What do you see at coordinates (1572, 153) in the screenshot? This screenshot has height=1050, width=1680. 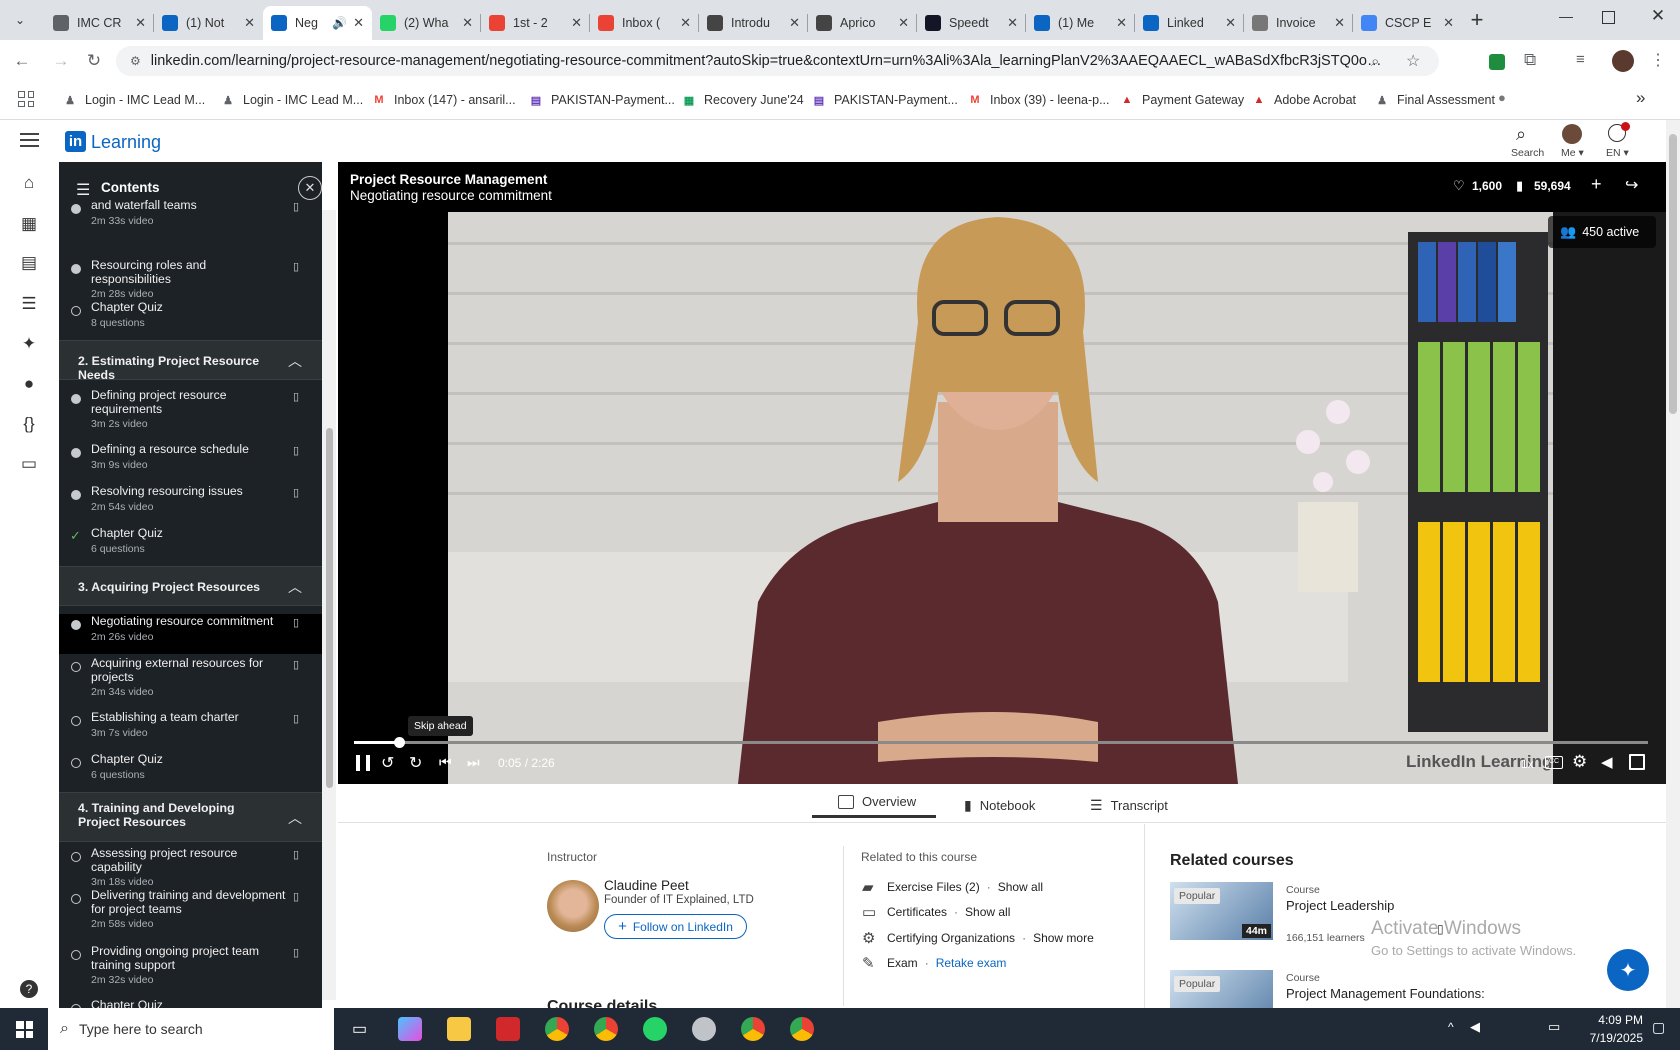 I see `me-label: Me ▾` at bounding box center [1572, 153].